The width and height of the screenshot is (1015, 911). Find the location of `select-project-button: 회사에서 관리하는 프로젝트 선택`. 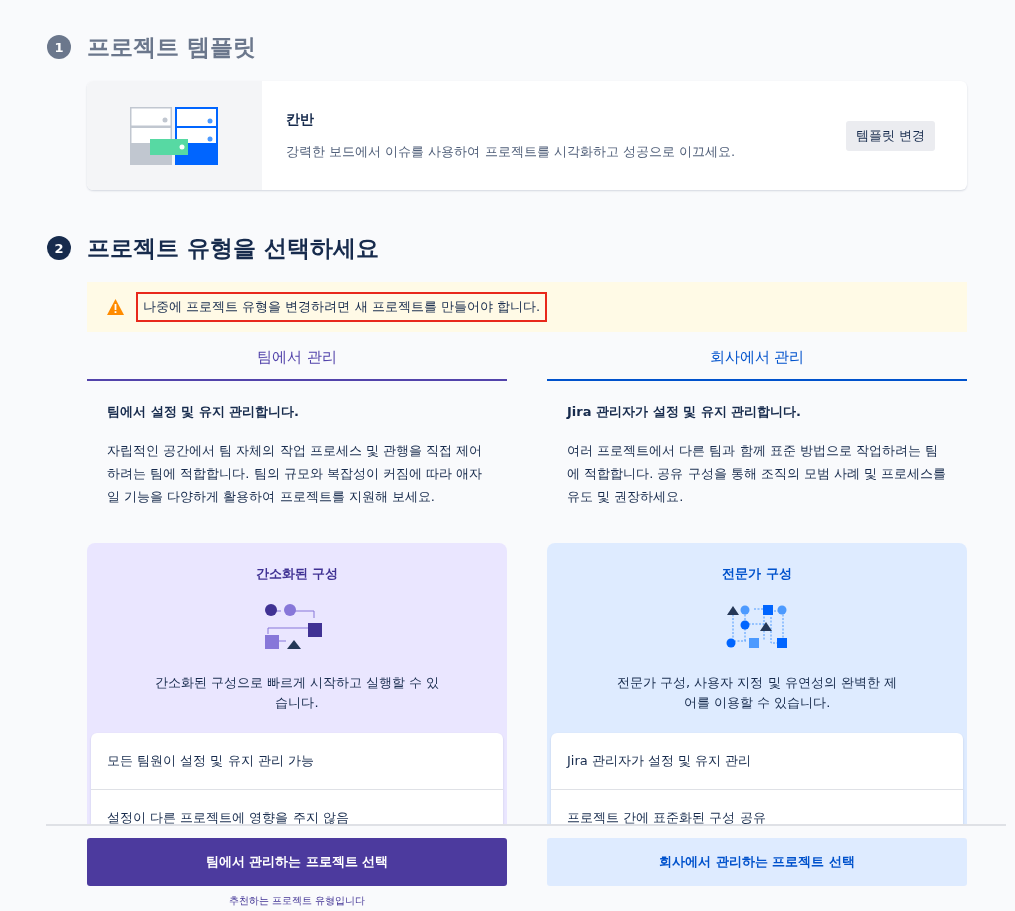

select-project-button: 회사에서 관리하는 프로젝트 선택 is located at coordinates (757, 862).